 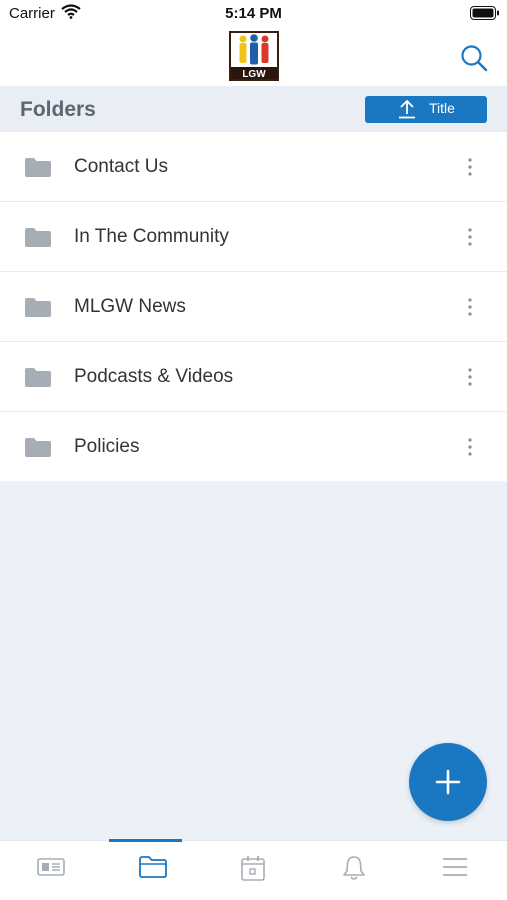 I want to click on status-time: 5:14 PM, so click(x=253, y=13).